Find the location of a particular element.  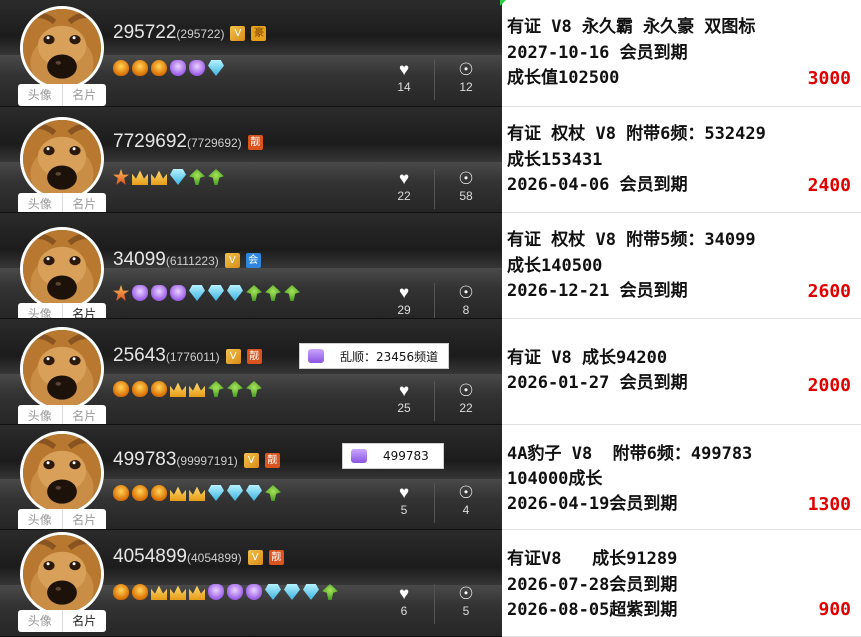

likes-stat: ♥ 25 is located at coordinates (404, 398).